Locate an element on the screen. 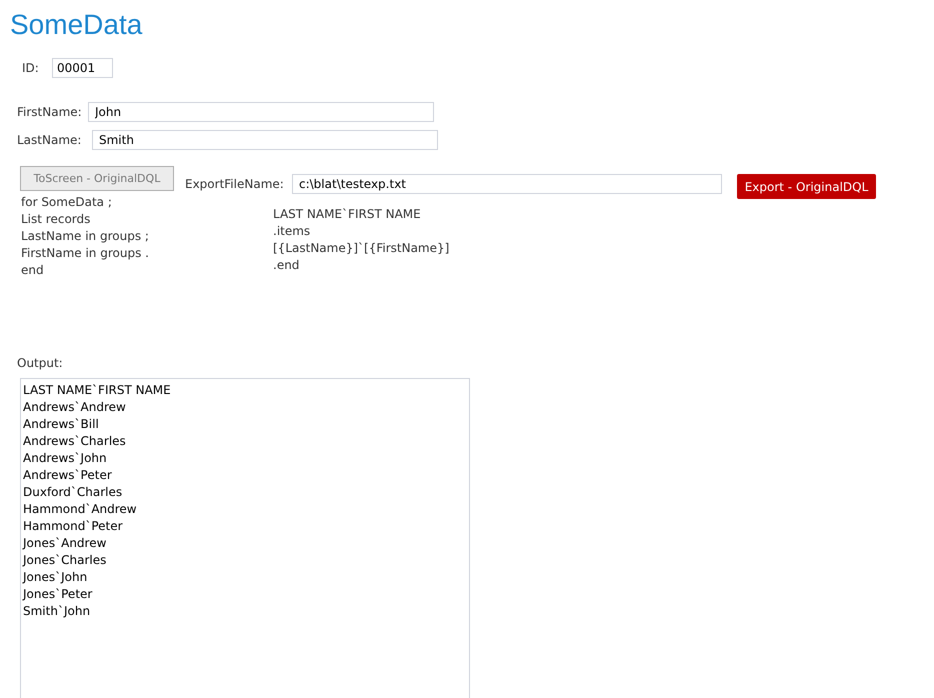 Image resolution: width=934 pixels, height=698 pixels. page-title: SomeData is located at coordinates (77, 25).